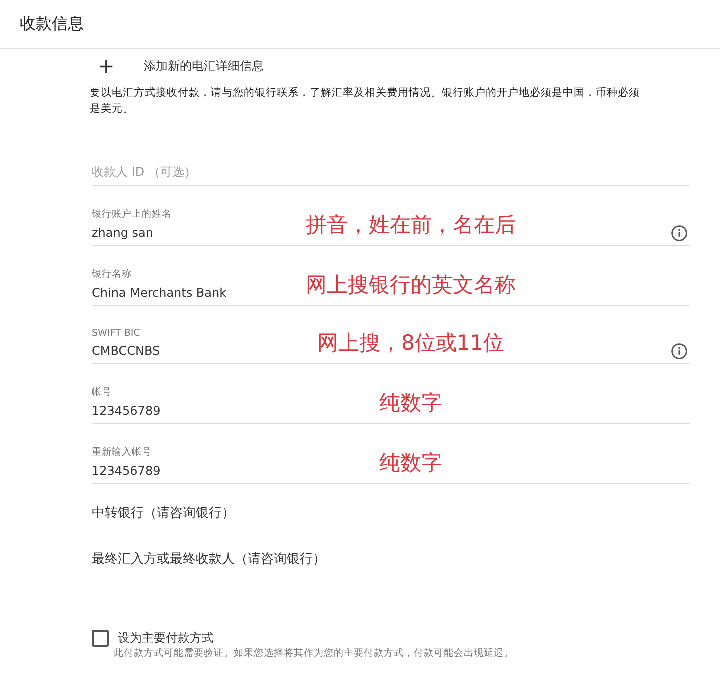 The width and height of the screenshot is (720, 697). Describe the element at coordinates (126, 351) in the screenshot. I see `input-field: CMBCCNBS` at that location.